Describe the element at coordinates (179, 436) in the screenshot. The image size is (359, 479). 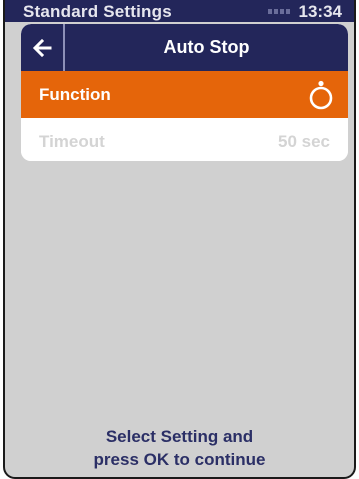
I see `instruction-line-1: Select Setting and` at that location.